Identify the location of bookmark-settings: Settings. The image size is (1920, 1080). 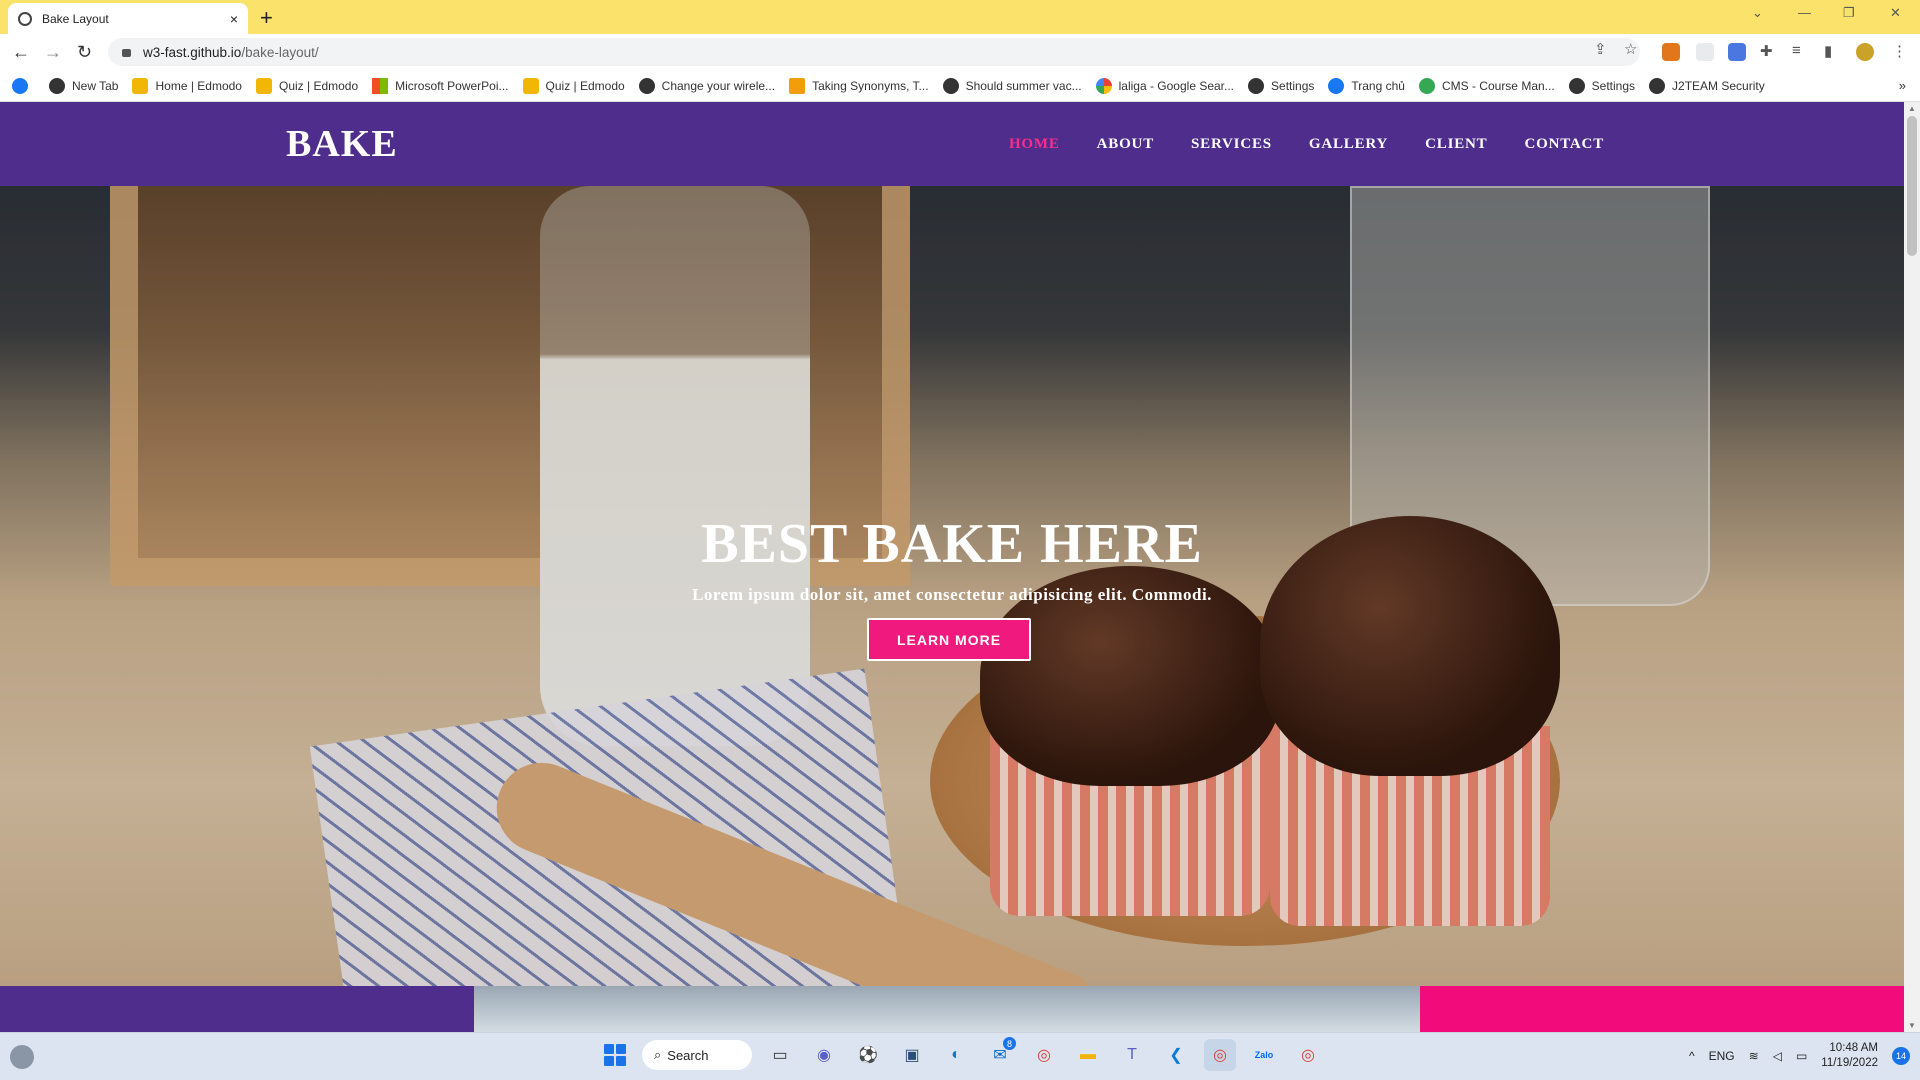
(1281, 85).